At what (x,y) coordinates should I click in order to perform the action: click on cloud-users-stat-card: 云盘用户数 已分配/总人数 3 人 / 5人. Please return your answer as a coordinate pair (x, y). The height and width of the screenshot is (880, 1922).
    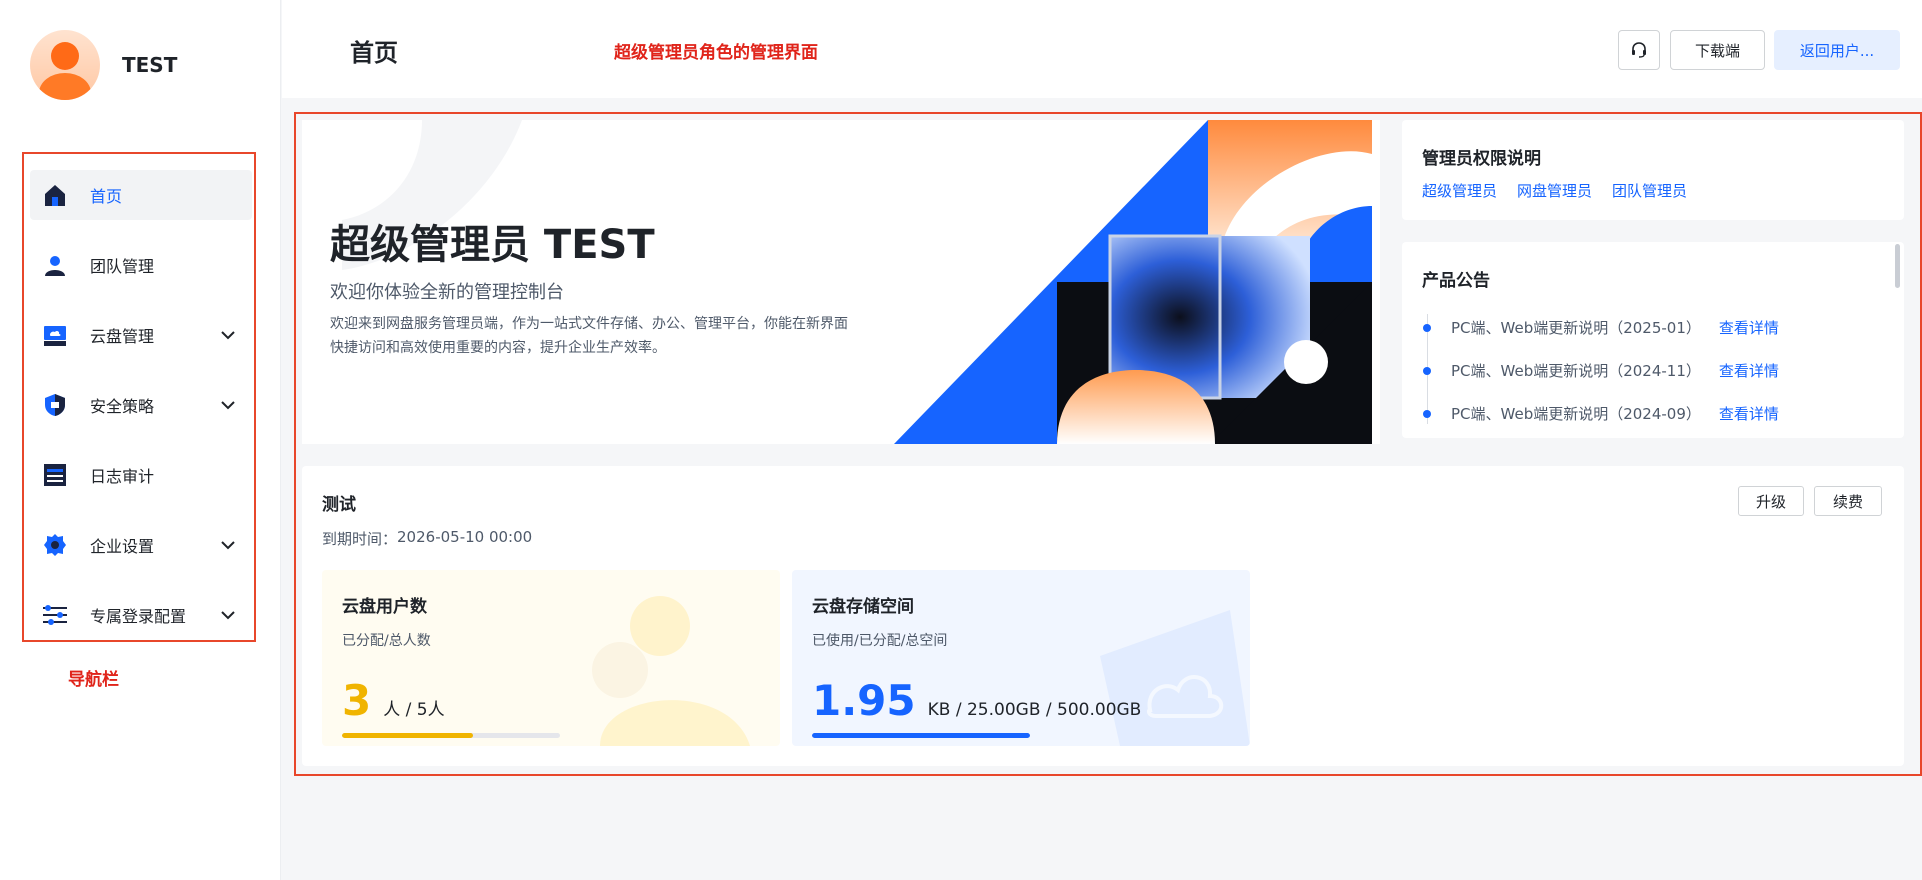
    Looking at the image, I should click on (551, 658).